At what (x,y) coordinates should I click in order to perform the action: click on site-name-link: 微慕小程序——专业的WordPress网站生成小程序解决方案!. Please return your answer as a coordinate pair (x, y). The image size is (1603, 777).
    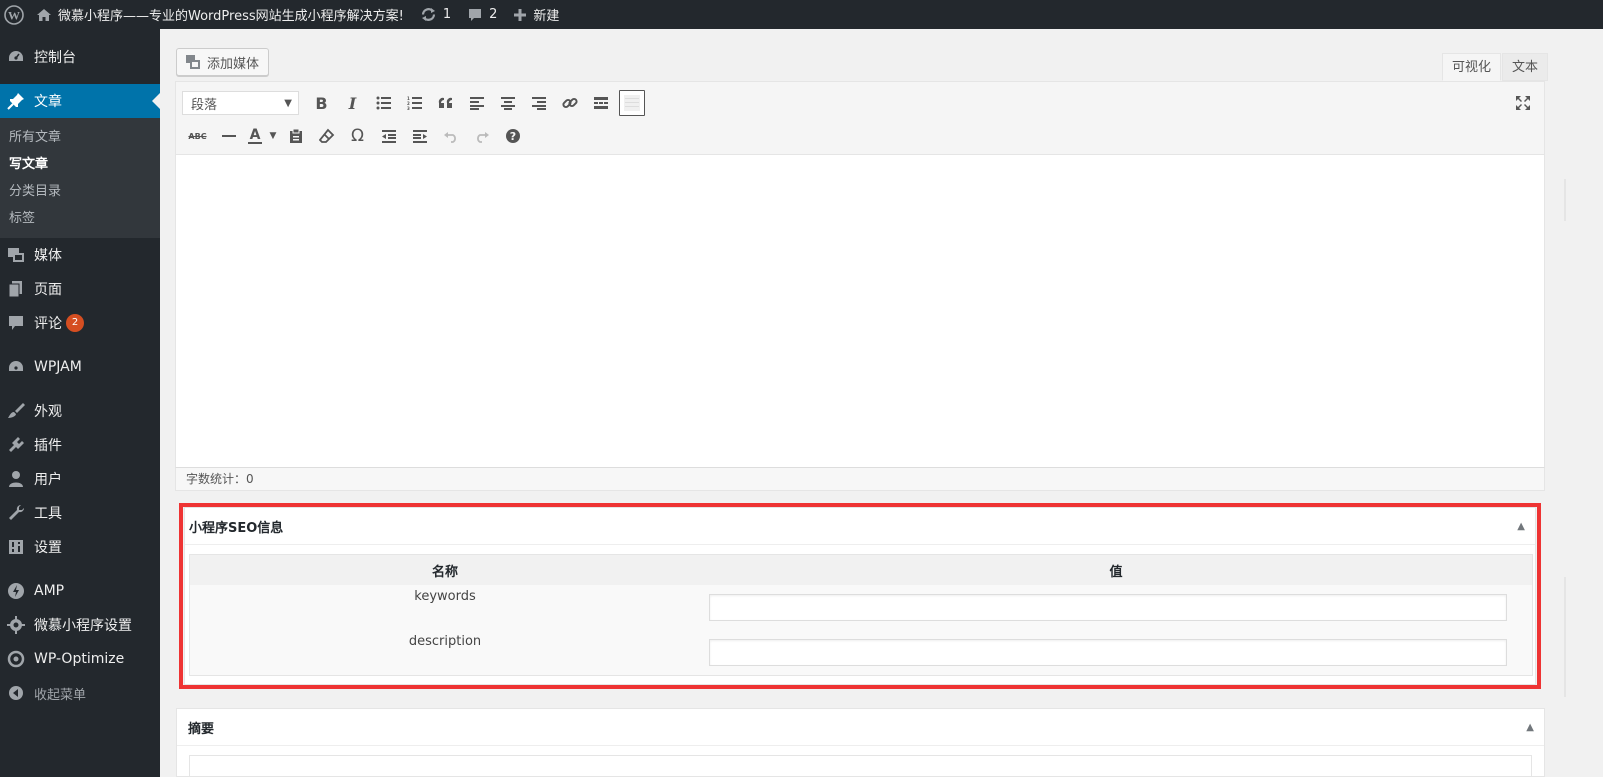
    Looking at the image, I should click on (220, 14).